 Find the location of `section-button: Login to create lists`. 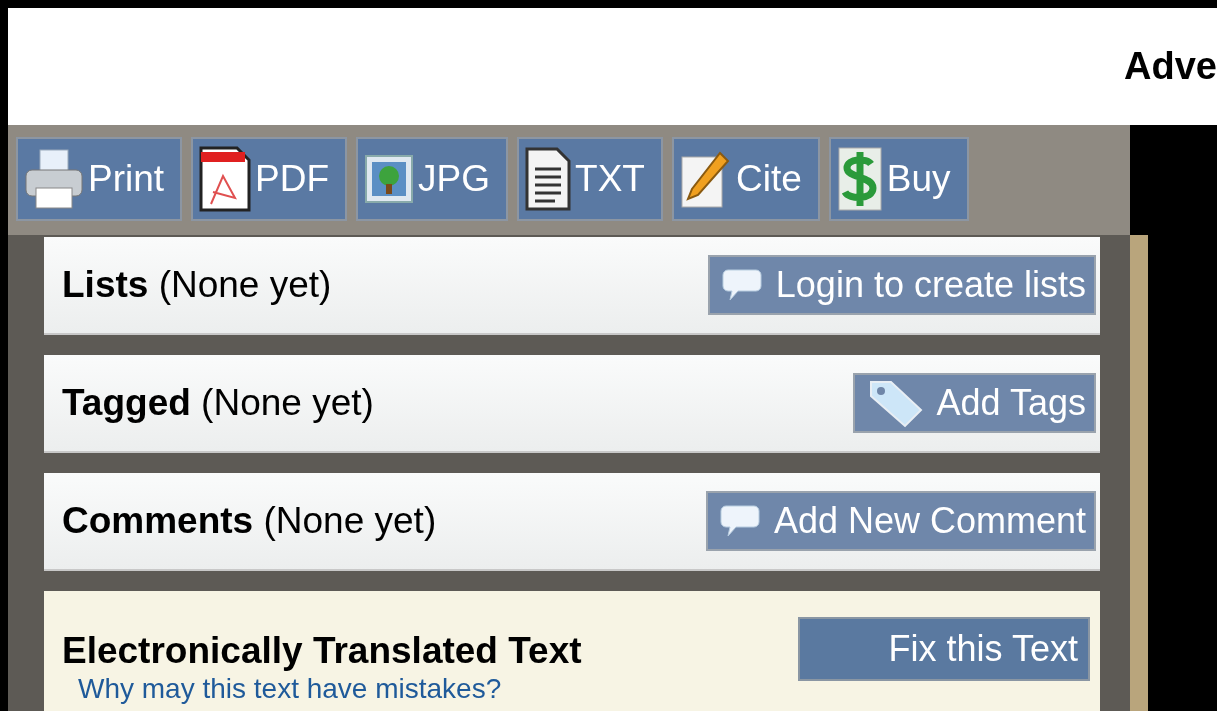

section-button: Login to create lists is located at coordinates (901, 285).